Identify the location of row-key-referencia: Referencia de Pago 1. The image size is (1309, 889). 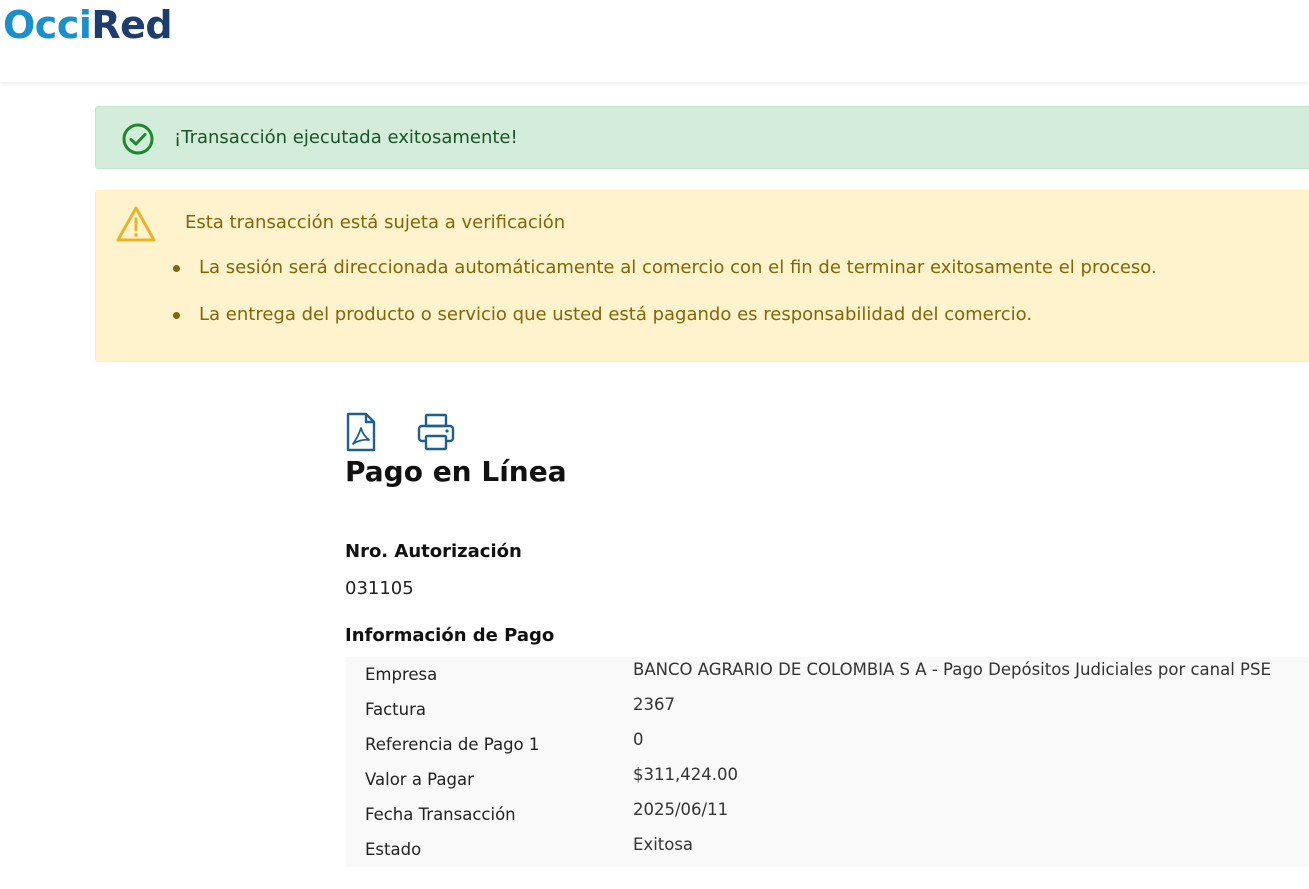
(452, 744).